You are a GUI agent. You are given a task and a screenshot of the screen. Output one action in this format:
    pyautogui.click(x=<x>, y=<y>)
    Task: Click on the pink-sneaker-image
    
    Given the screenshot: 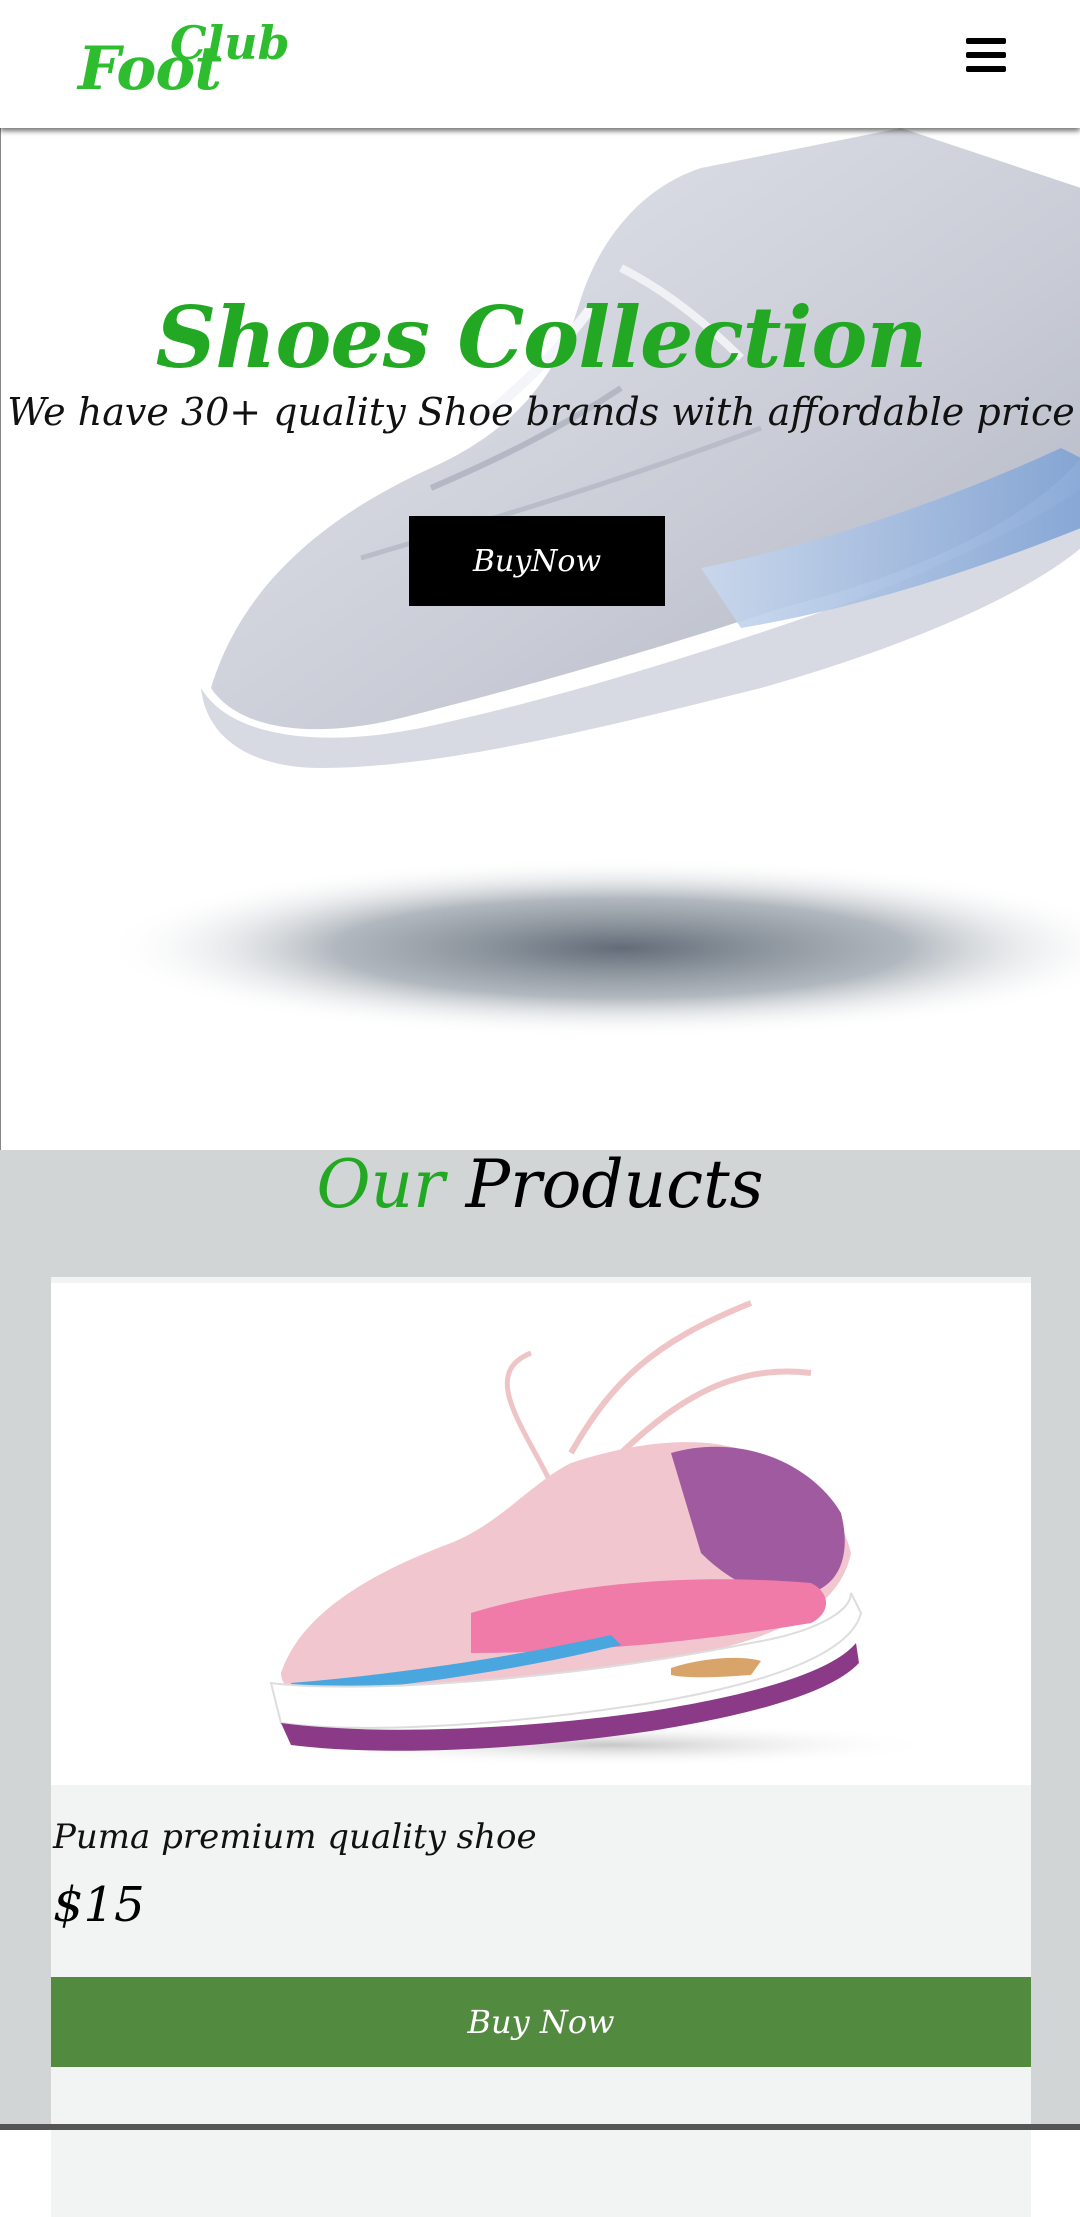 What is the action you would take?
    pyautogui.click(x=605, y=1533)
    